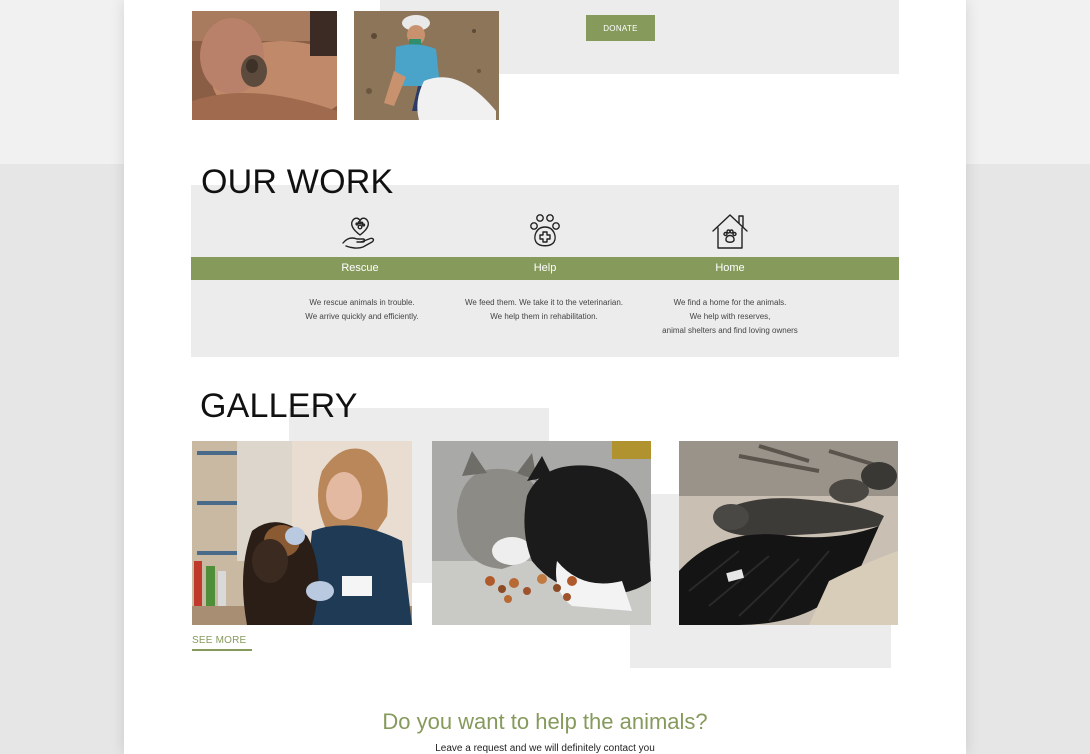 The image size is (1090, 754). What do you see at coordinates (362, 302) in the screenshot?
I see `description-line: We rescue animals in trouble.` at bounding box center [362, 302].